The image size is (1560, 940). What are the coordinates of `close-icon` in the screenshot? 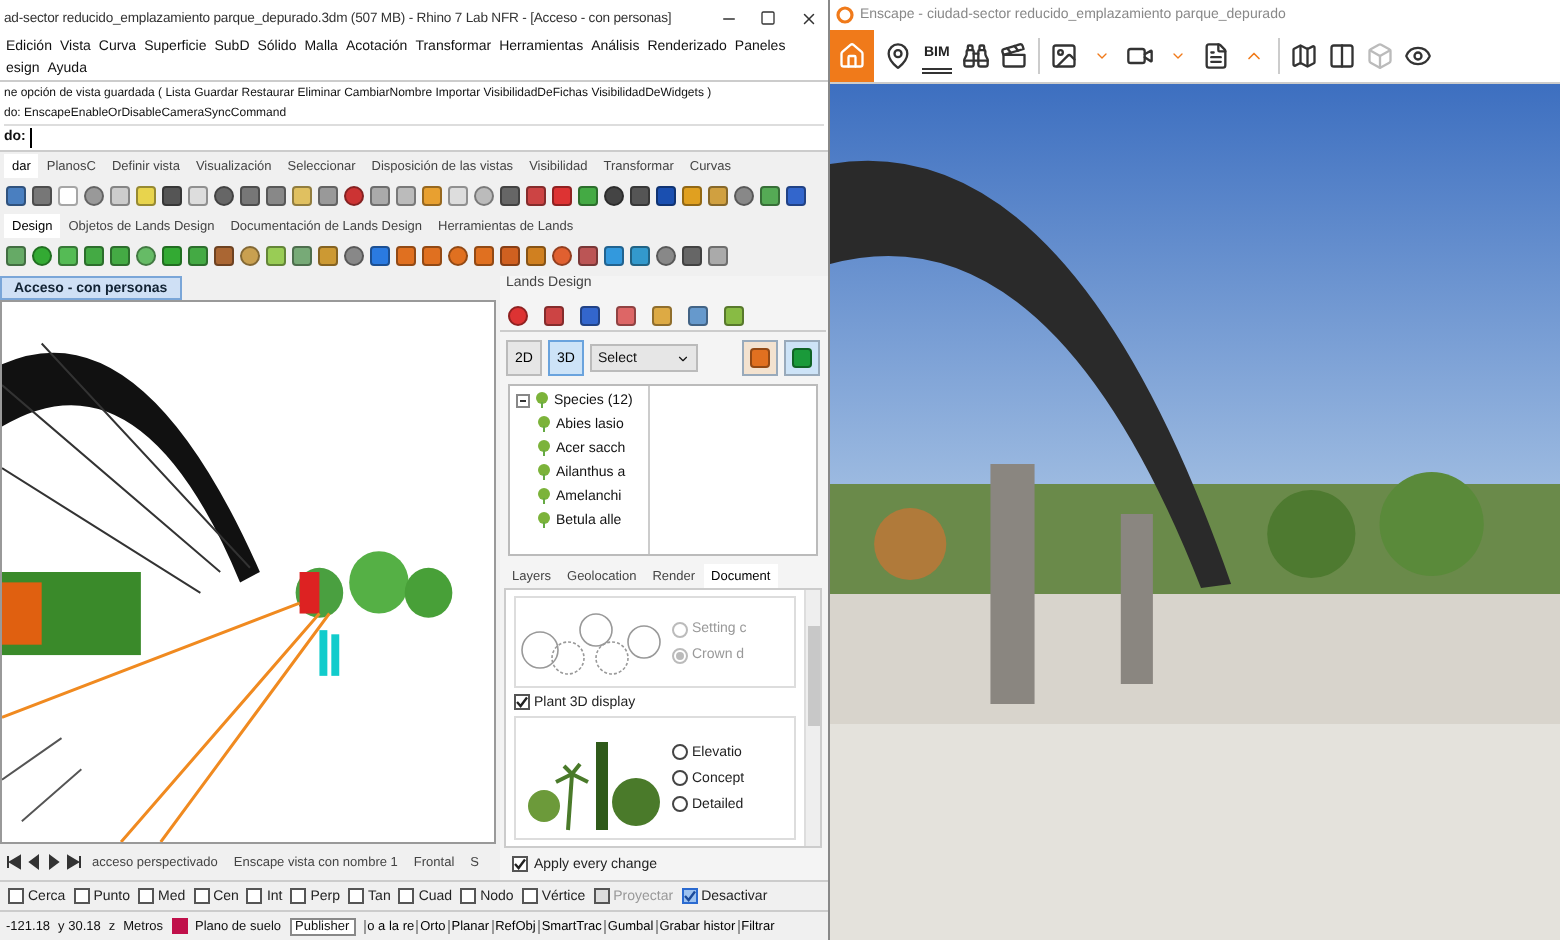 It's located at (808, 18).